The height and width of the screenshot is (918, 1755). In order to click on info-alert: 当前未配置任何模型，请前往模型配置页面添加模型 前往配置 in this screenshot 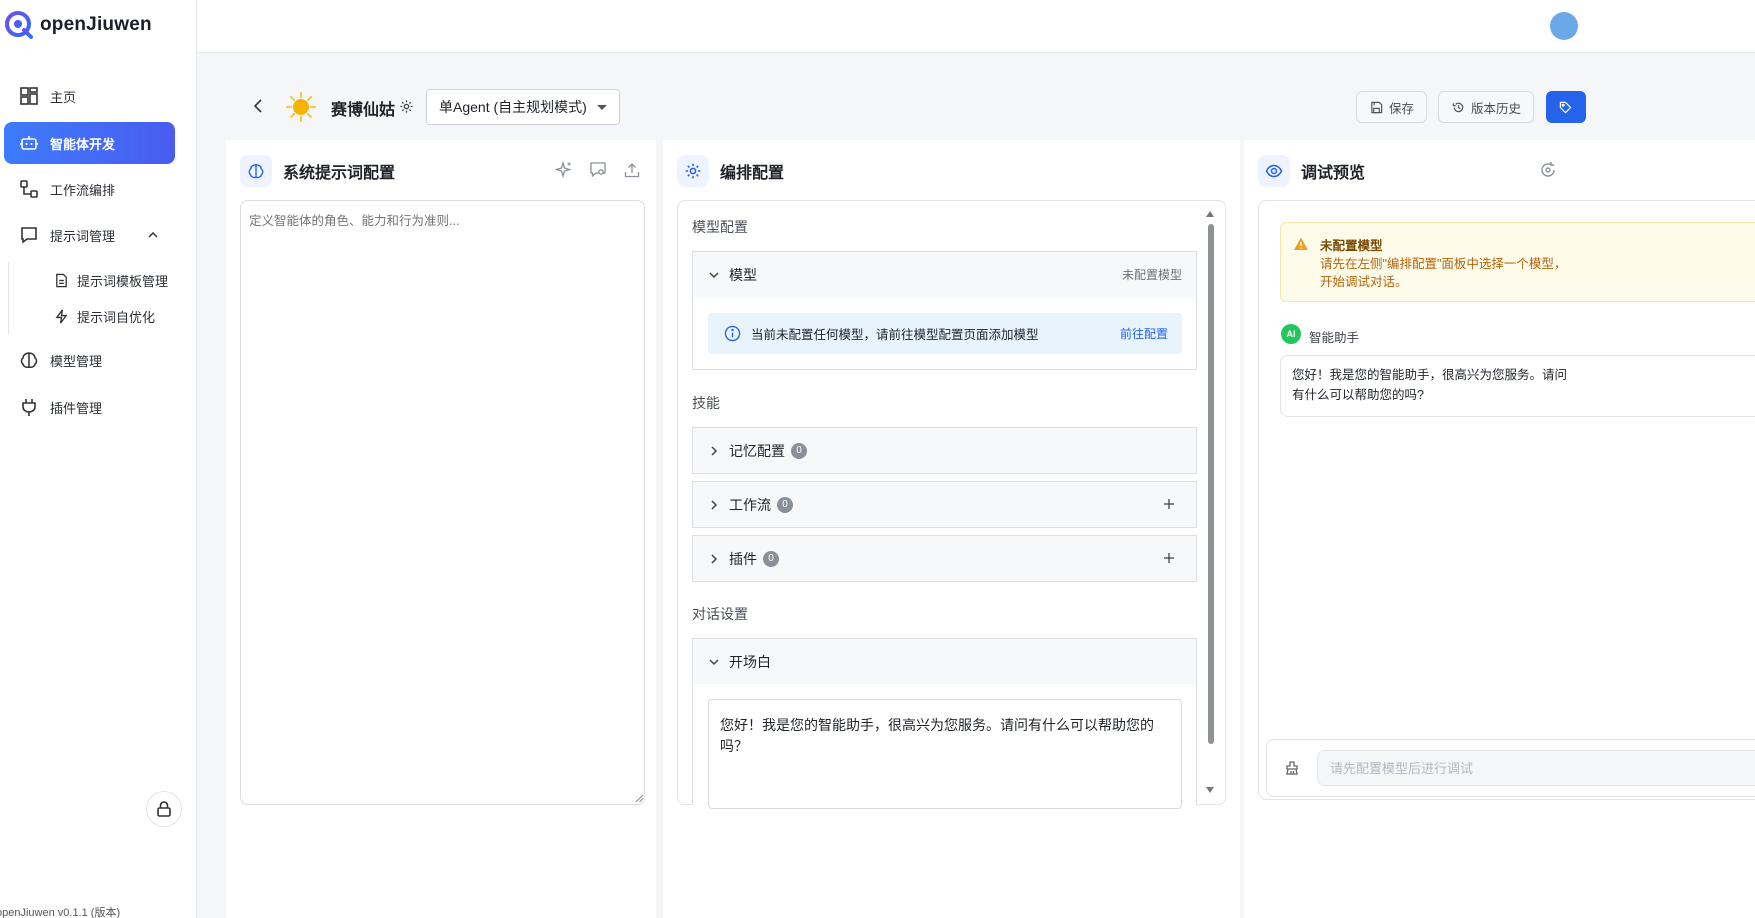, I will do `click(945, 333)`.